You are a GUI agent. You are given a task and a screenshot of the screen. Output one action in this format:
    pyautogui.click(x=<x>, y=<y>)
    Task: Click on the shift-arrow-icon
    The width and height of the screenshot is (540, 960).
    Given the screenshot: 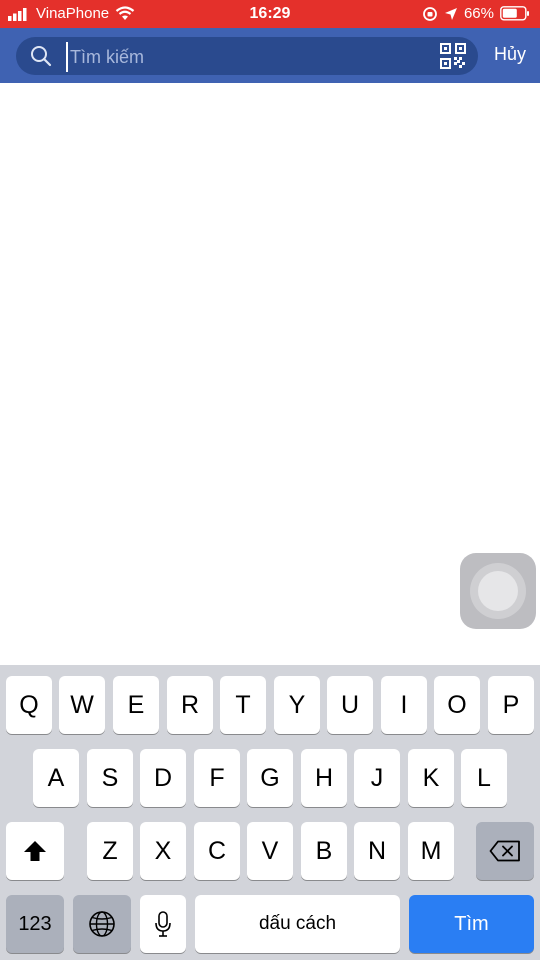 What is the action you would take?
    pyautogui.click(x=35, y=851)
    